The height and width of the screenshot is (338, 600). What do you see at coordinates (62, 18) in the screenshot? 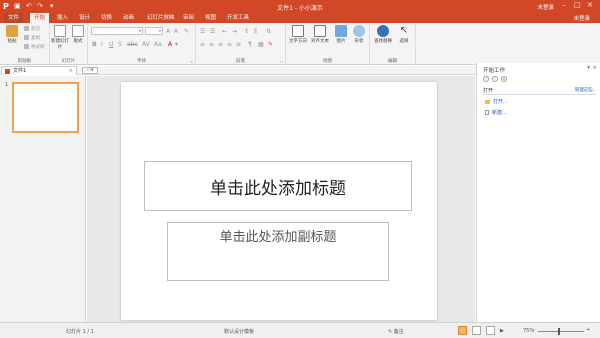
I see `tab-insert: 插入` at bounding box center [62, 18].